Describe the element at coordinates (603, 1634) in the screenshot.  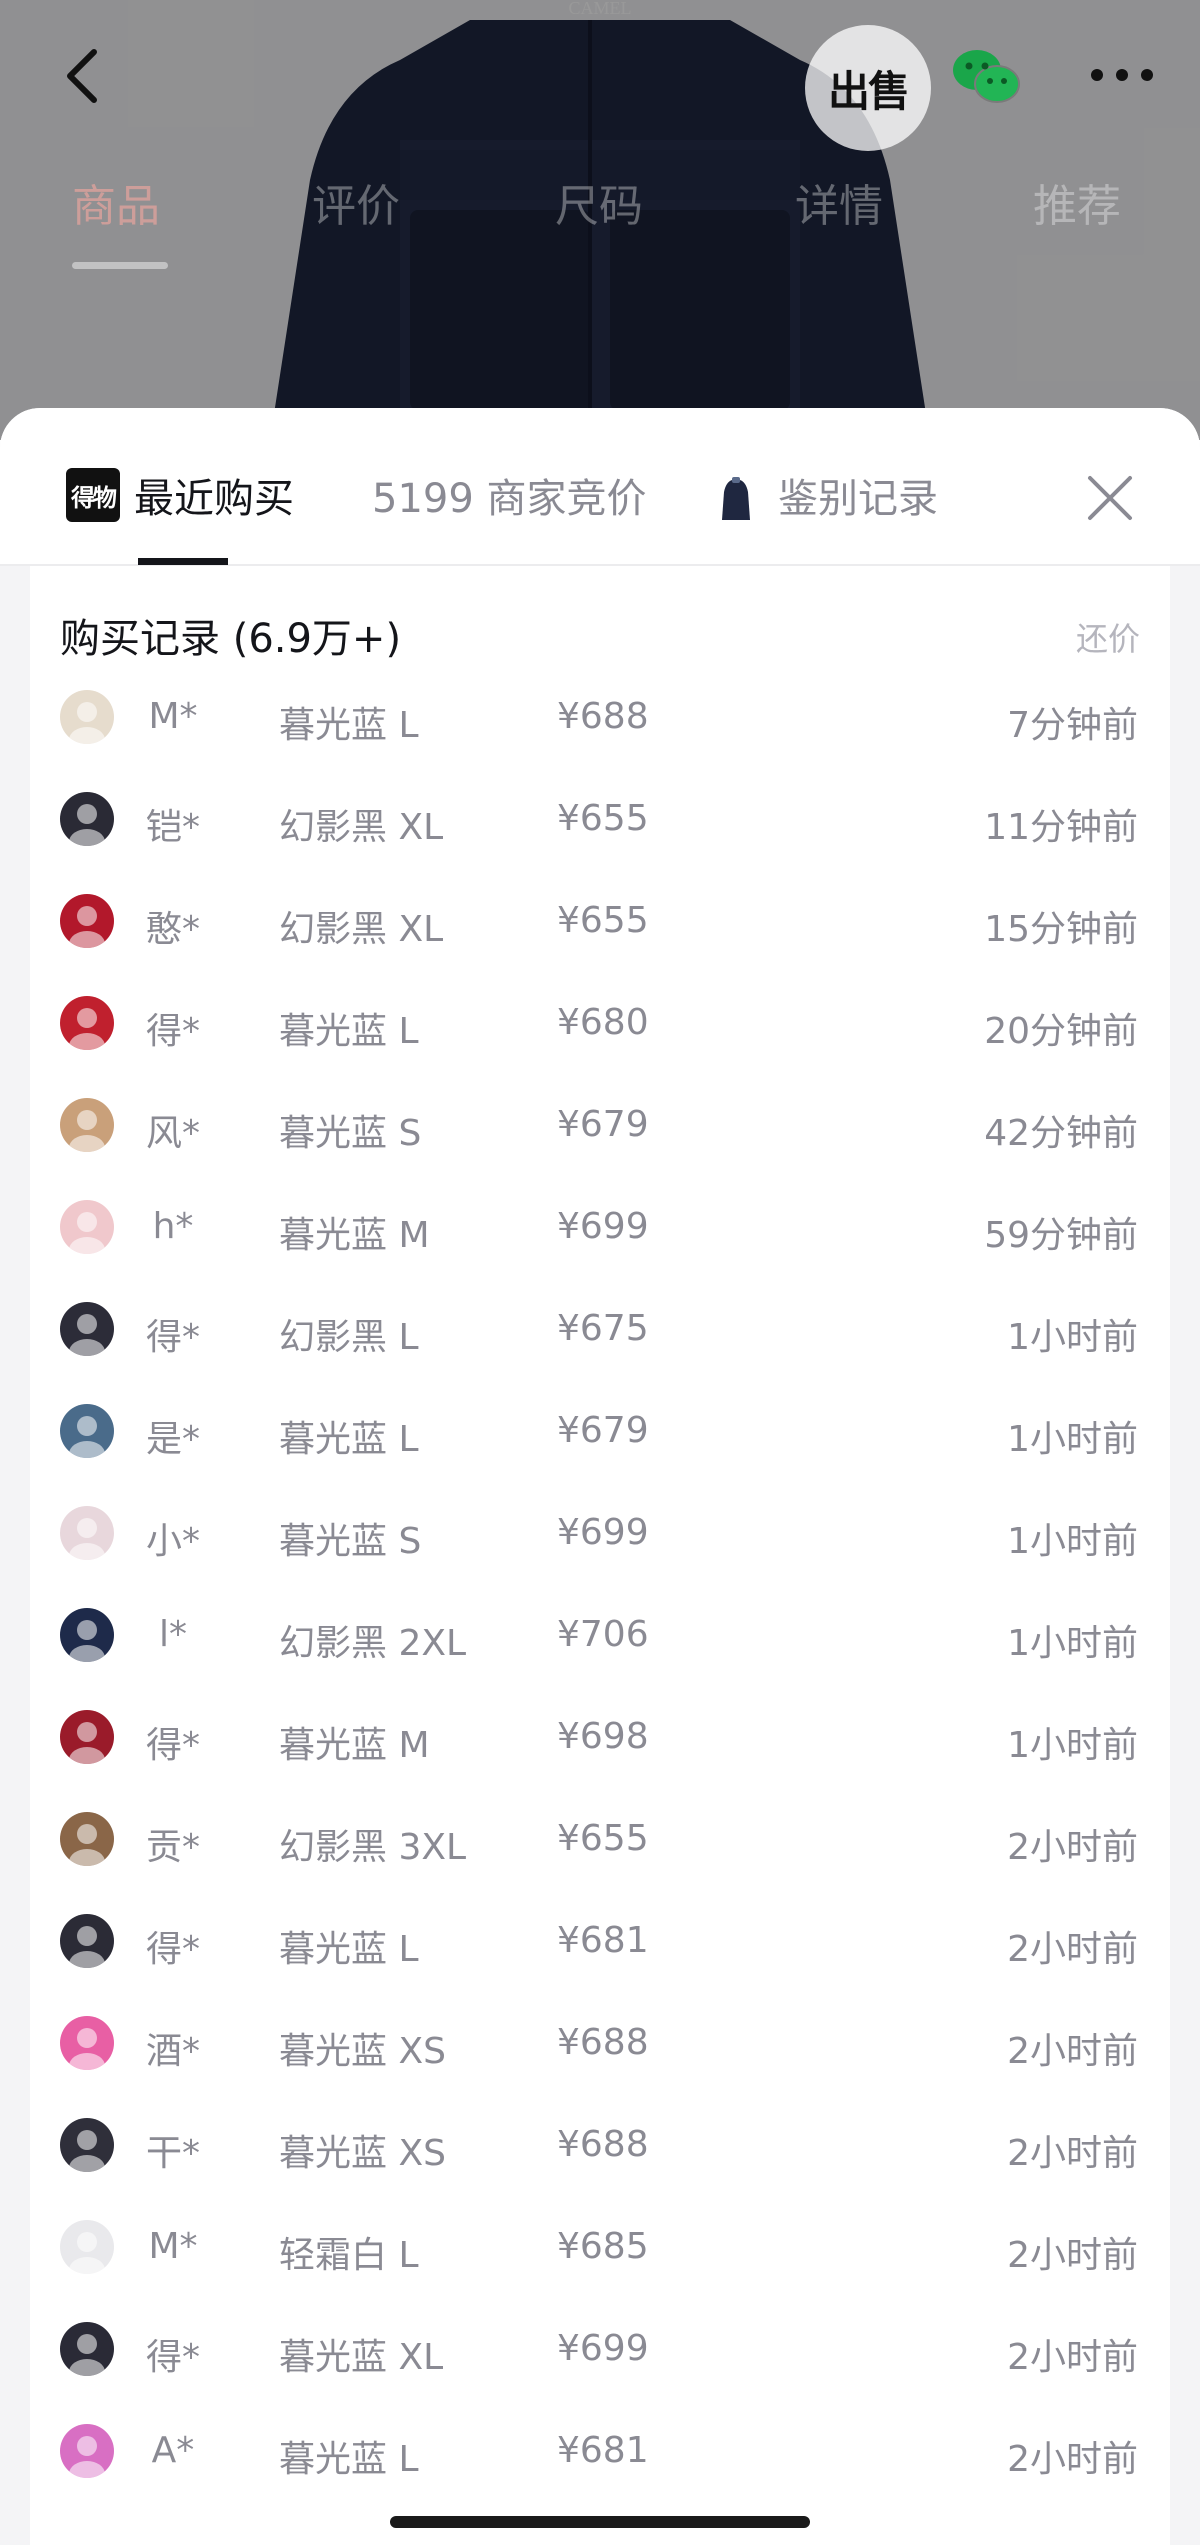
I see `sale-price: ¥706` at that location.